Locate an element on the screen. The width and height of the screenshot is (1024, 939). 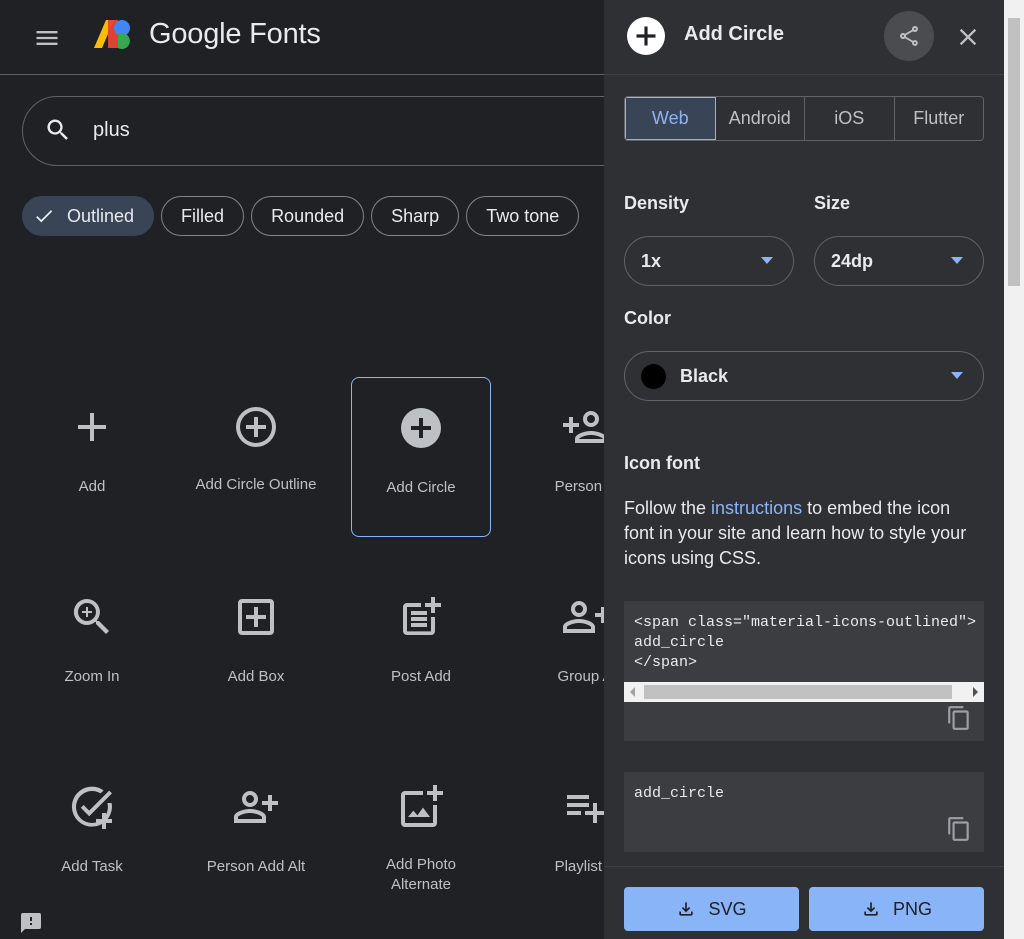
icon-tile-label: Person Add Alt is located at coordinates (256, 866).